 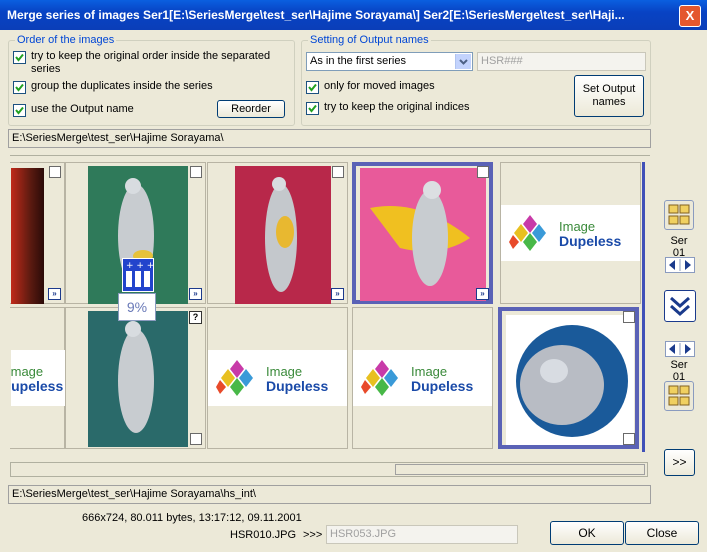 What do you see at coordinates (679, 247) in the screenshot?
I see `series-top-label: Ser 01` at bounding box center [679, 247].